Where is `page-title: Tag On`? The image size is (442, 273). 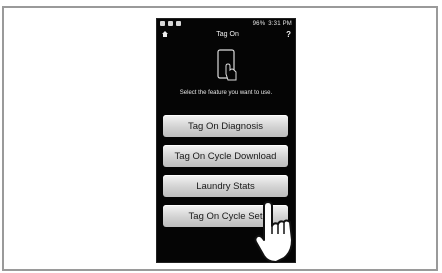
page-title: Tag On is located at coordinates (227, 34).